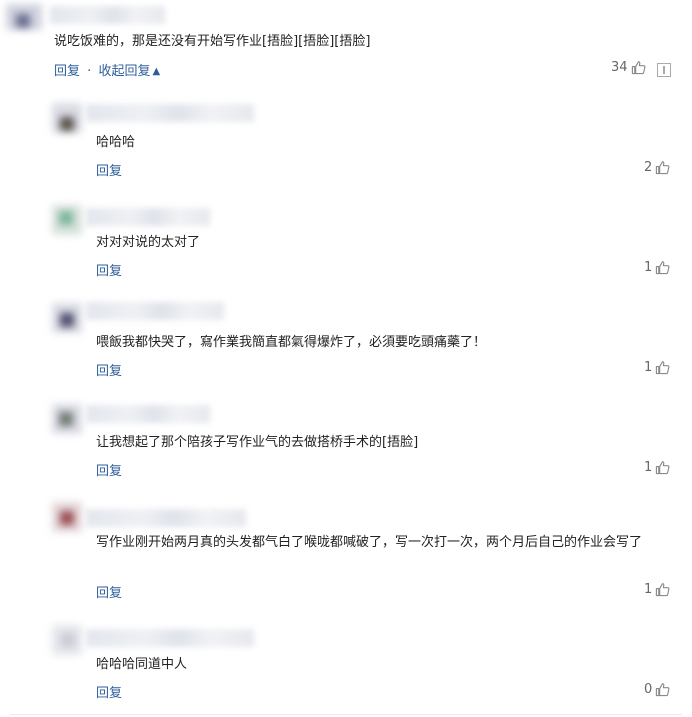 This screenshot has height=717, width=692. I want to click on like-counter: 2, so click(657, 167).